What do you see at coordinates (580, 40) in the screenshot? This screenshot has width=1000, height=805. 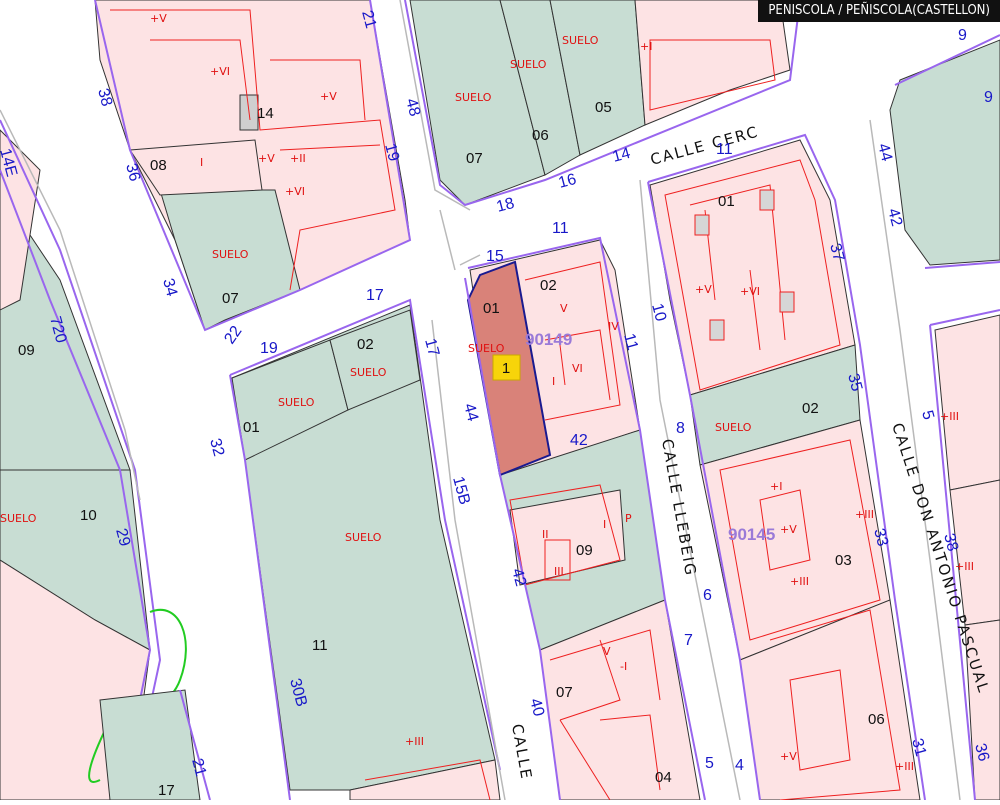 I see `red-suelo-3: SUELO` at bounding box center [580, 40].